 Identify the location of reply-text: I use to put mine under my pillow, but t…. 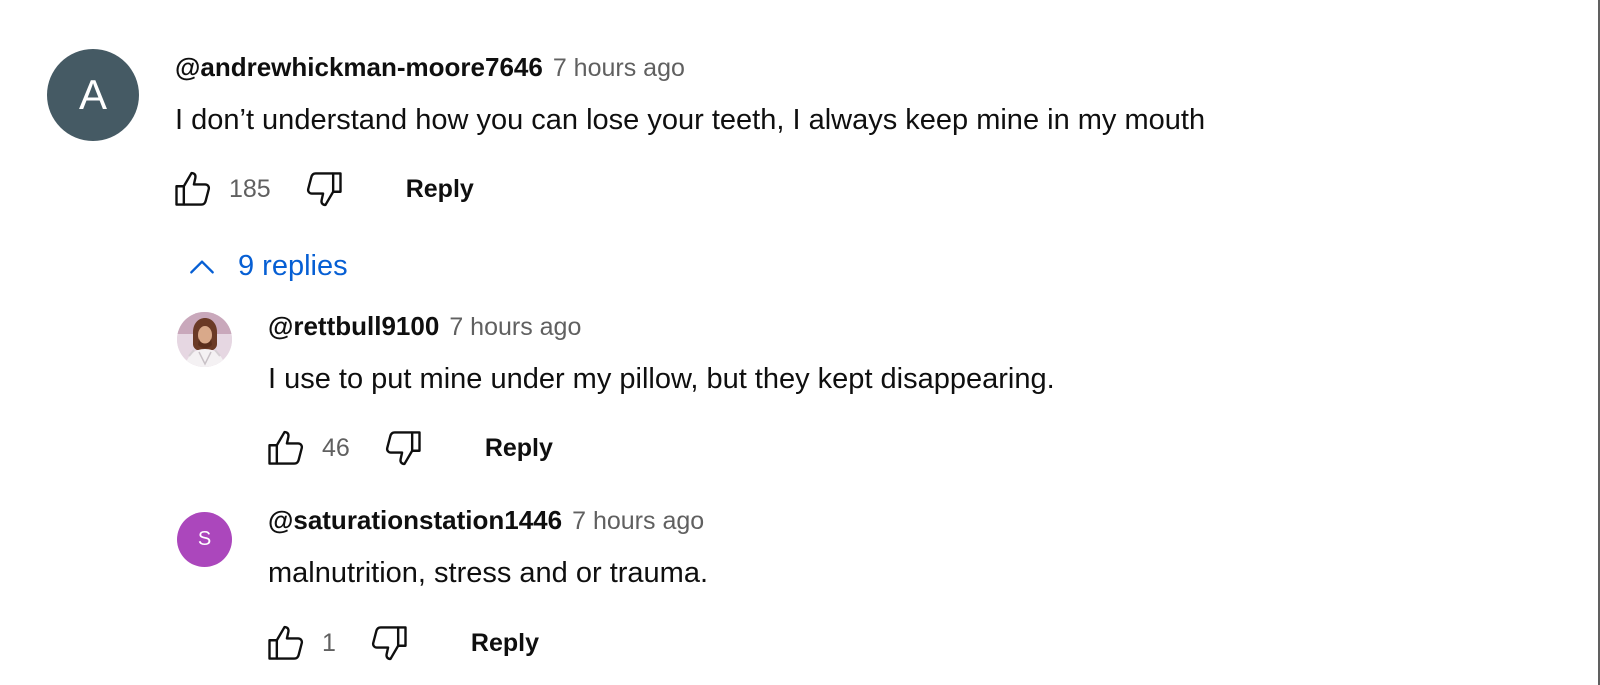
(661, 379).